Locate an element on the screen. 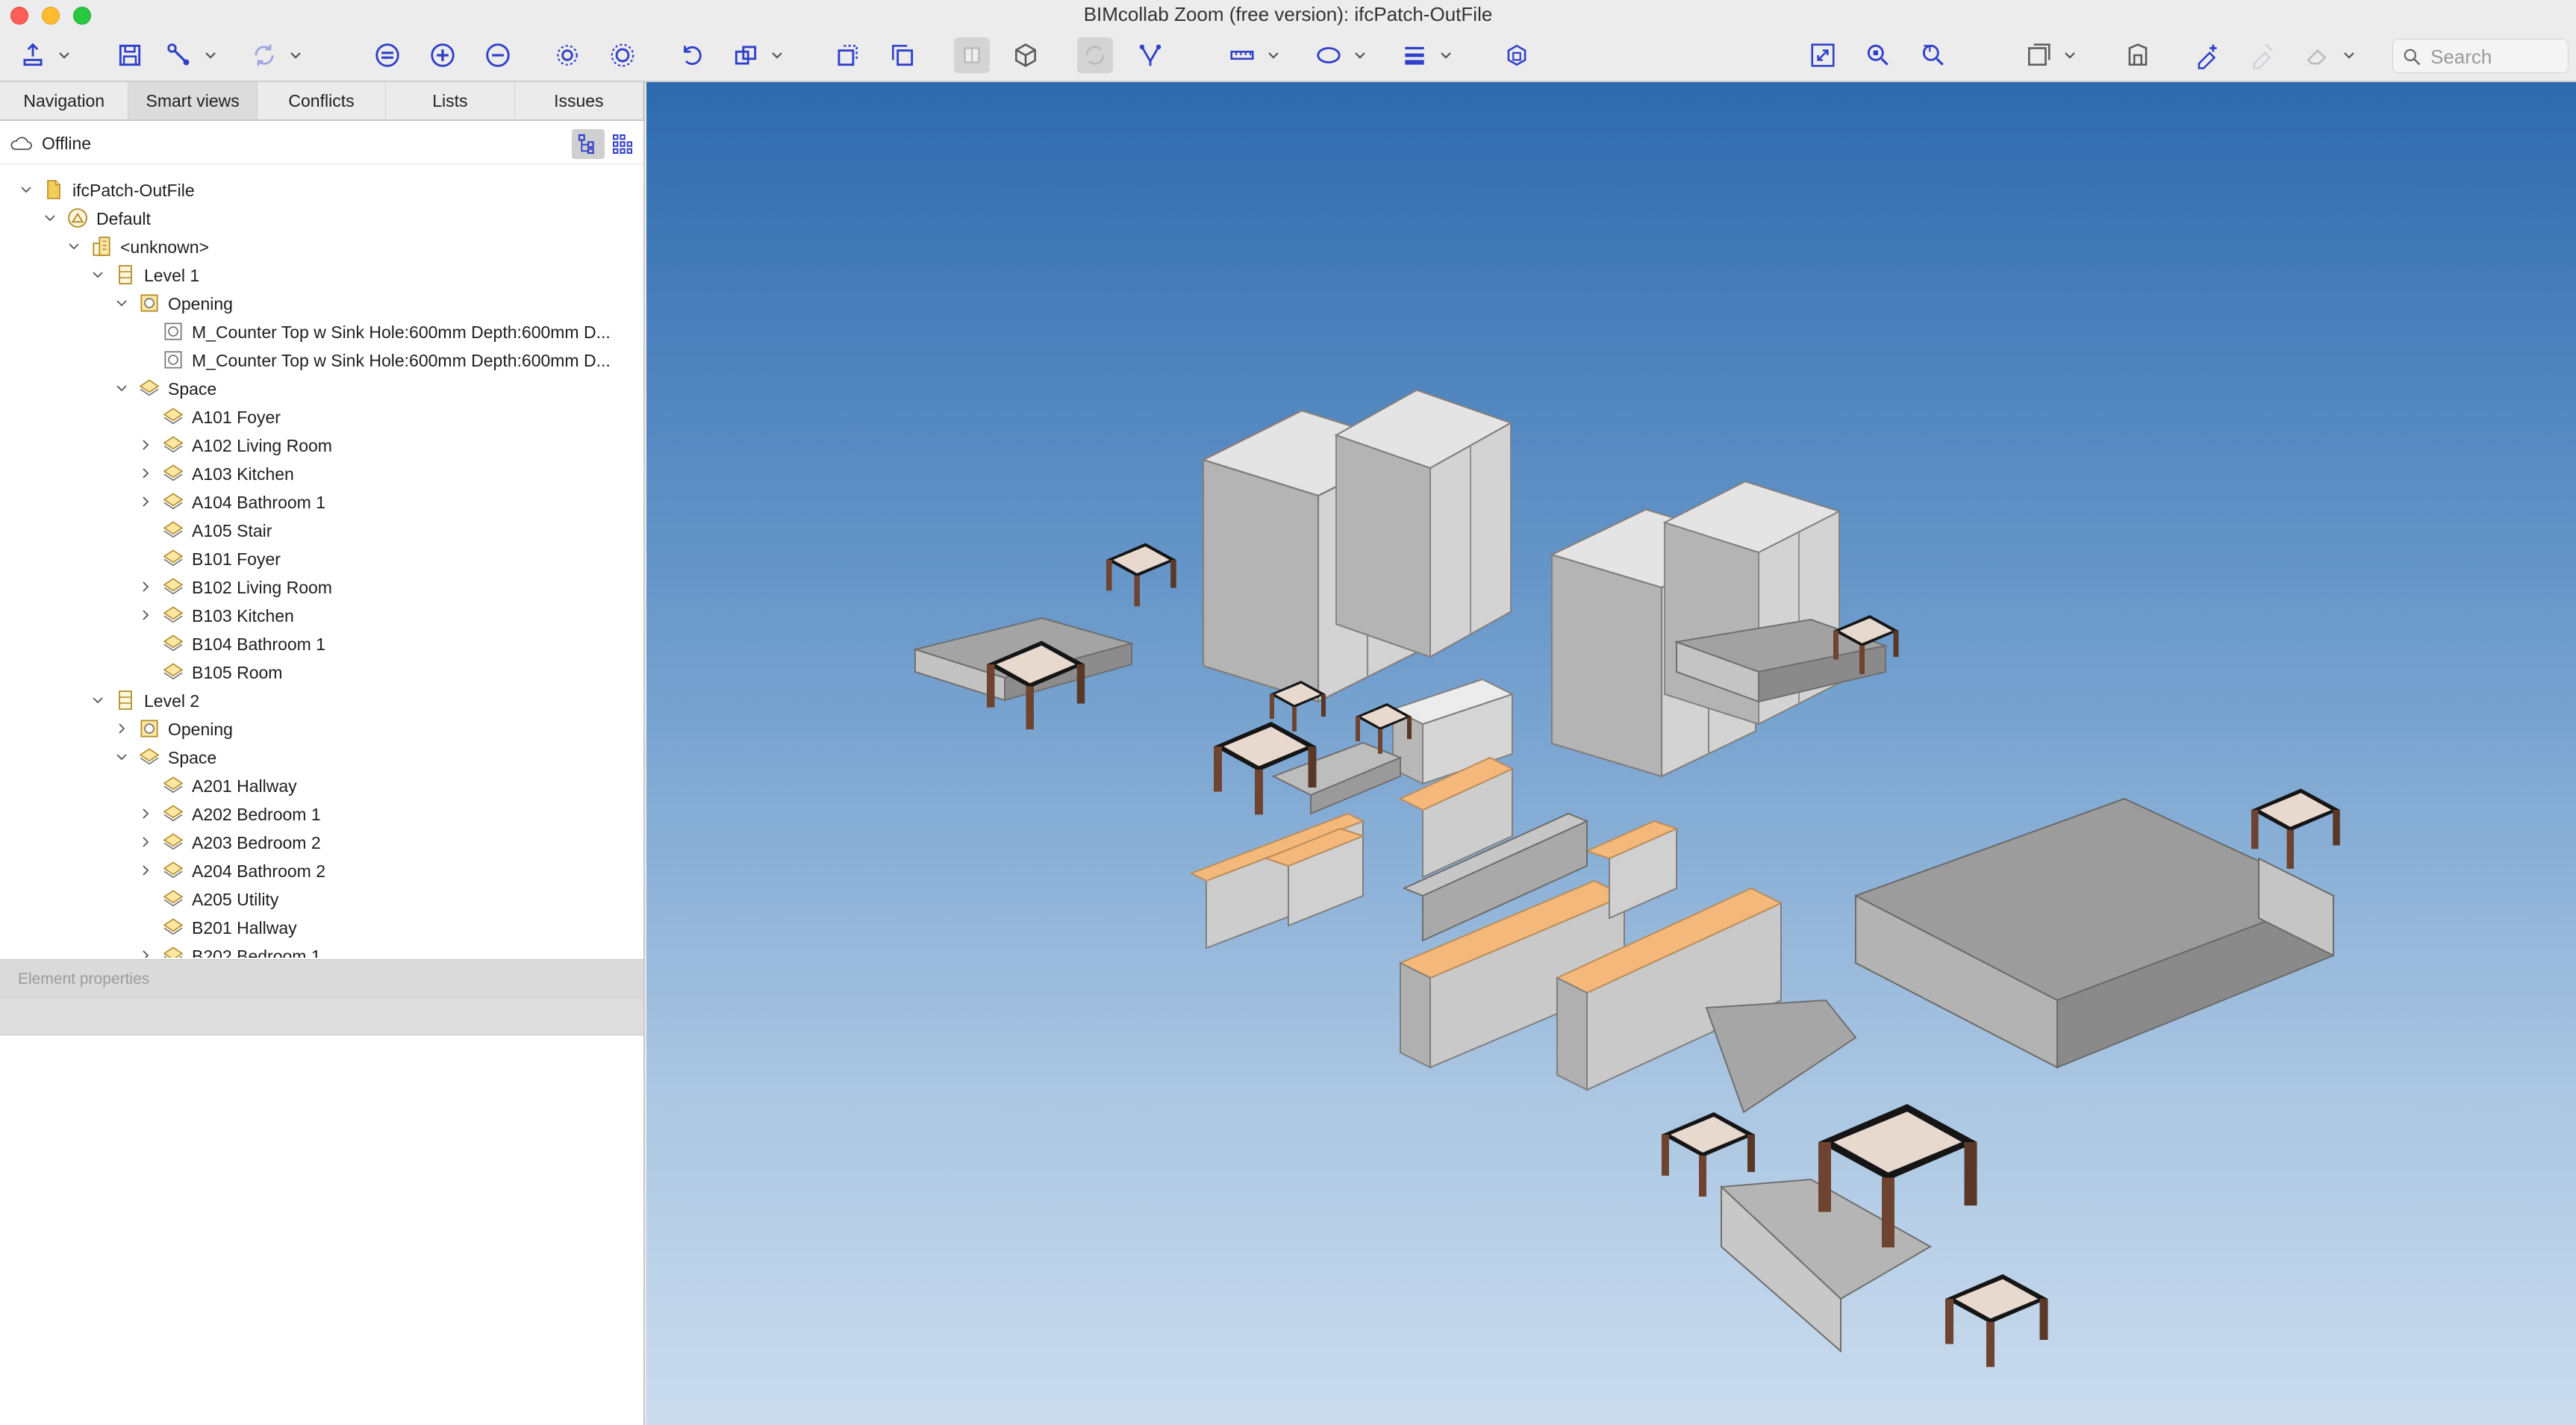 The width and height of the screenshot is (2576, 1425). tree-item-label: A102 Living Room is located at coordinates (262, 445).